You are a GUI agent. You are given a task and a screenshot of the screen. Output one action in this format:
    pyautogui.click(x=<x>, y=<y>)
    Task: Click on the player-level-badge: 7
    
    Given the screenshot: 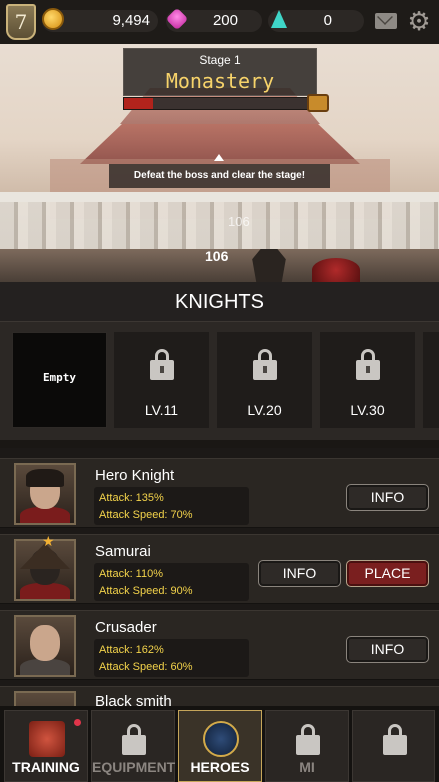 What is the action you would take?
    pyautogui.click(x=21, y=22)
    